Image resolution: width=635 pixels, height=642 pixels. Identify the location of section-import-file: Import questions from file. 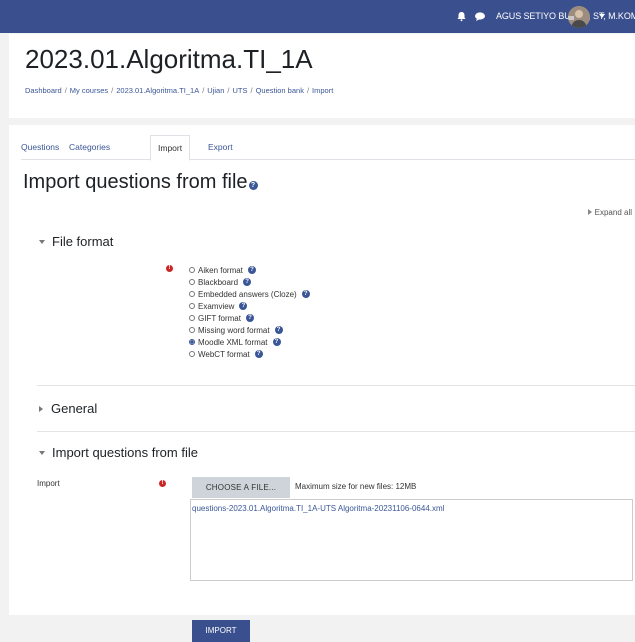
(118, 452).